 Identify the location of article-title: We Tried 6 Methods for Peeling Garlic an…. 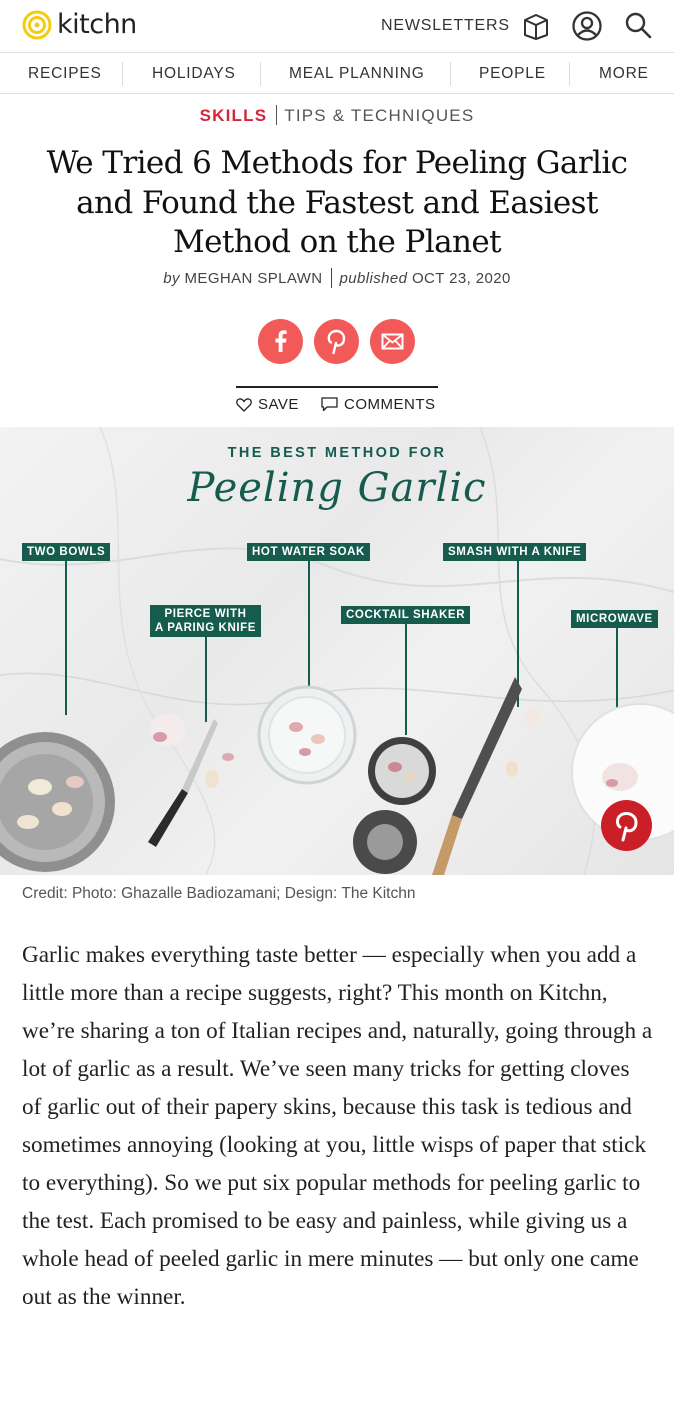
(337, 202).